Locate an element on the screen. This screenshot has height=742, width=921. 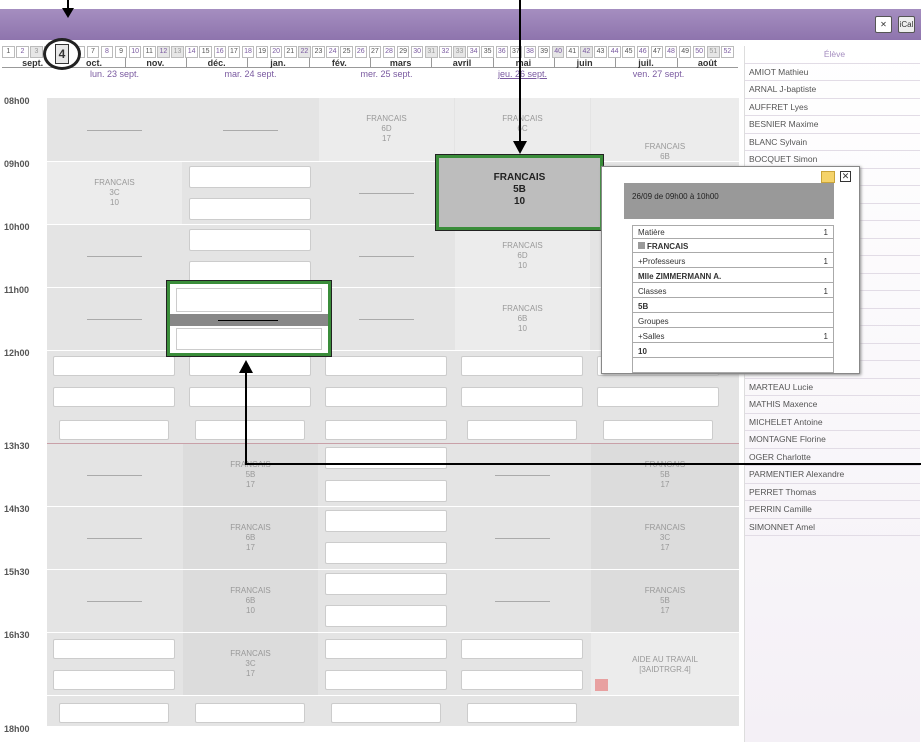
student-item: AMIOT Mathieu is located at coordinates (832, 72).